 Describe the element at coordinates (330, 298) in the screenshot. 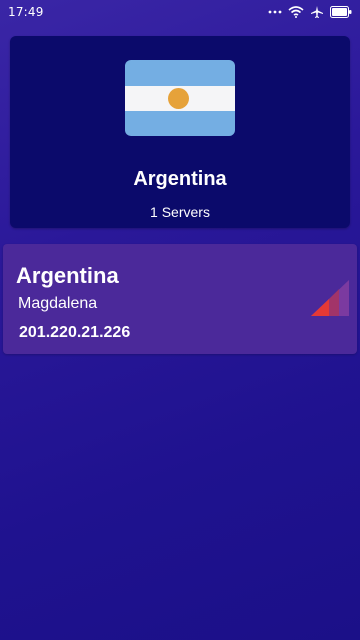

I see `signal-strength-icon` at that location.